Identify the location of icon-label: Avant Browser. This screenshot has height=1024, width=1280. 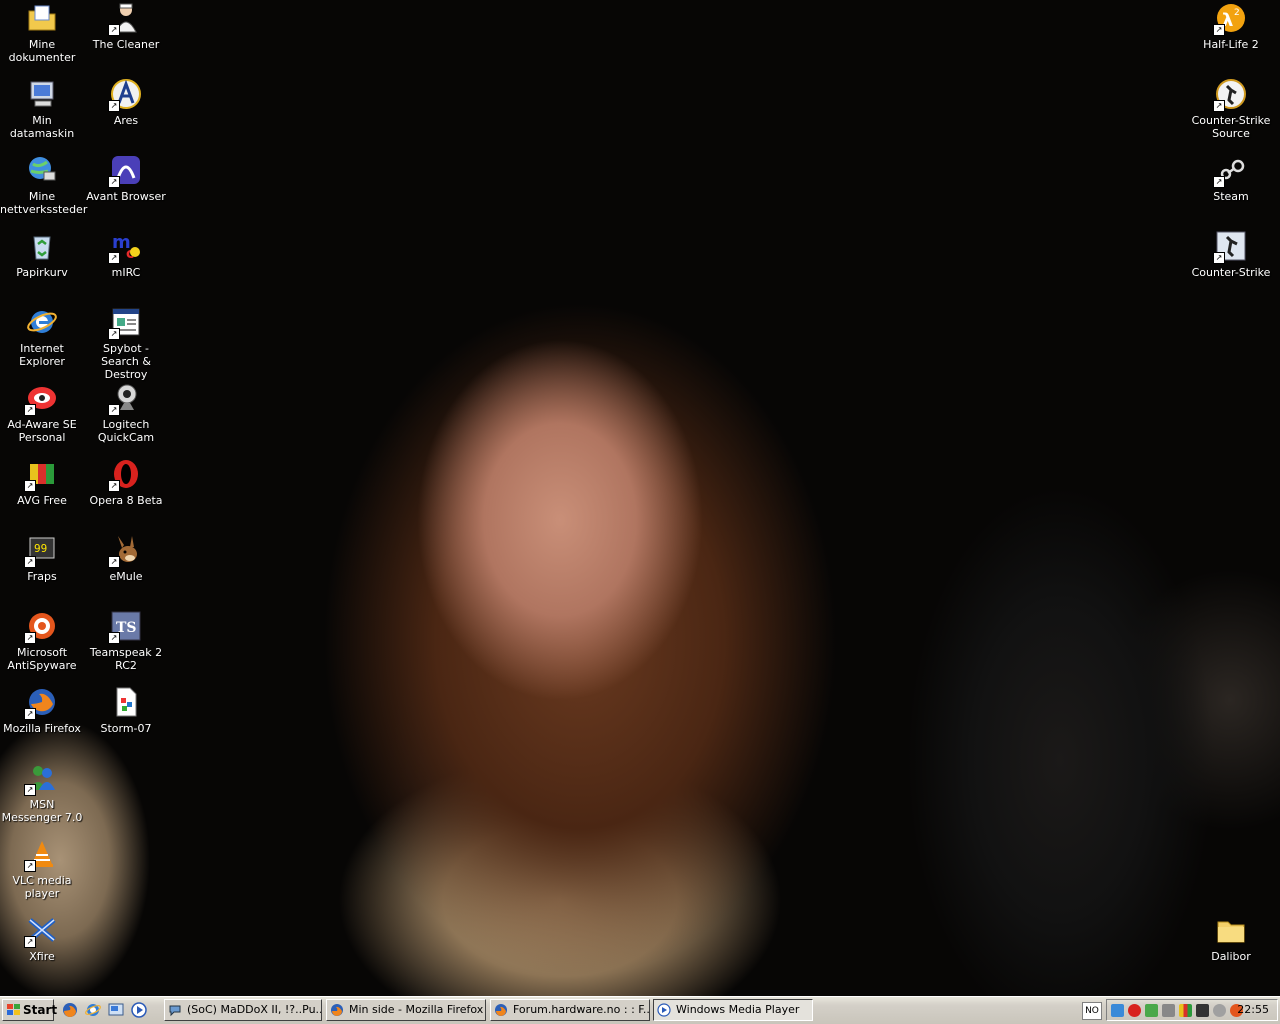
(126, 196).